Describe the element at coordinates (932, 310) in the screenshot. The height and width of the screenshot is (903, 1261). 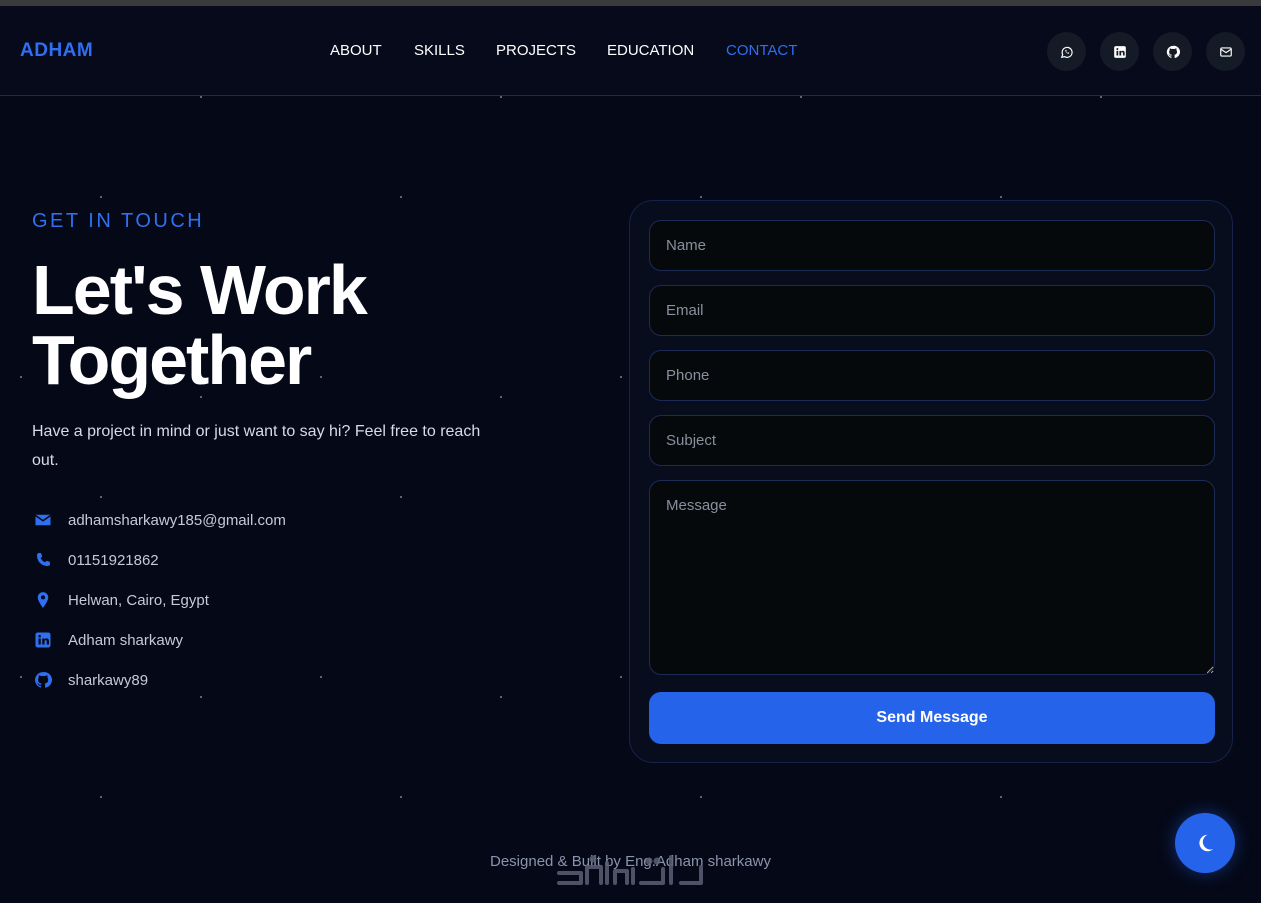
I see `email-input` at that location.